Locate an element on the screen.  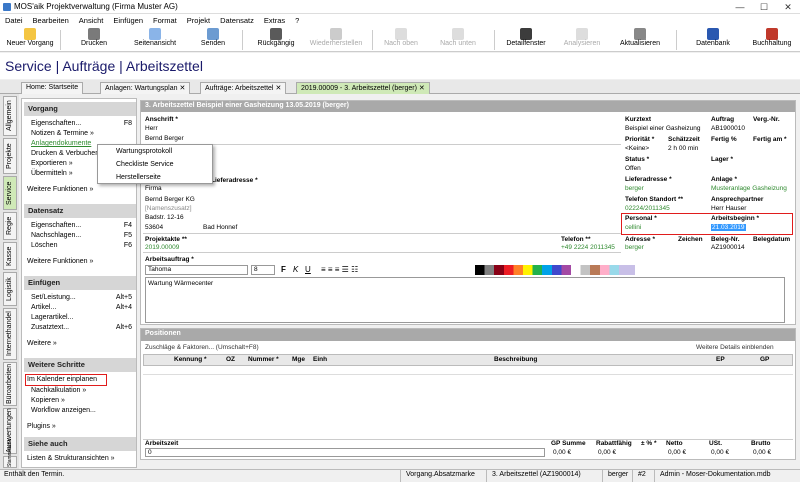
lieferadresse-value: berger is located at coordinates (634, 188).